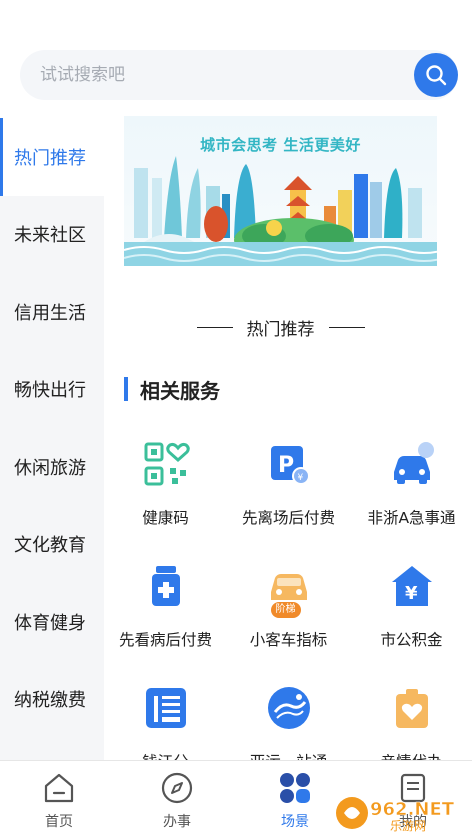 This screenshot has height=839, width=472. I want to click on city-banner: 城市会思考 生活更美好, so click(280, 191).